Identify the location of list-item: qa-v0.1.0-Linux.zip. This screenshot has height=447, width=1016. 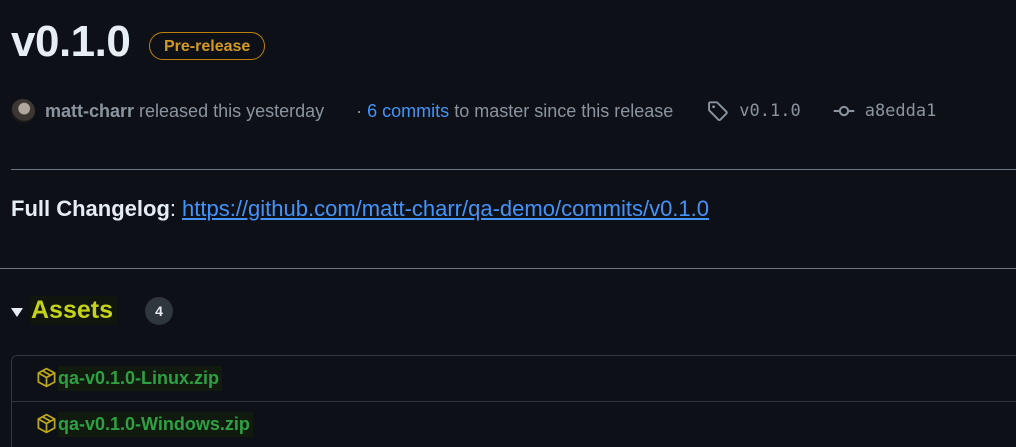
(514, 379).